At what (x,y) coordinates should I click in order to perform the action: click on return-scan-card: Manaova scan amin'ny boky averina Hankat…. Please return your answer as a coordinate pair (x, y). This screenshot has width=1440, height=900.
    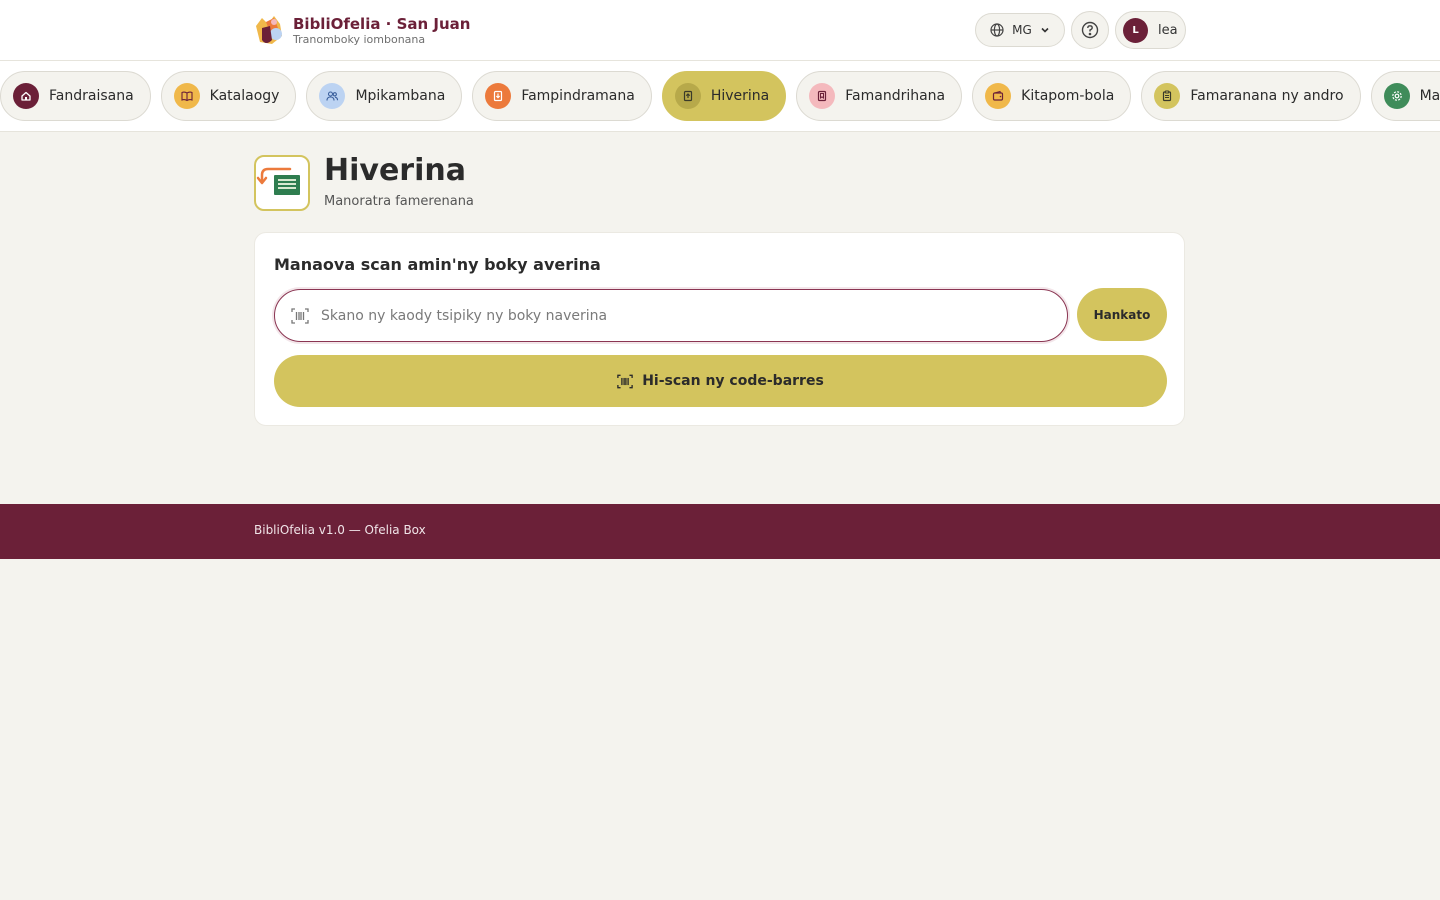
    Looking at the image, I should click on (719, 329).